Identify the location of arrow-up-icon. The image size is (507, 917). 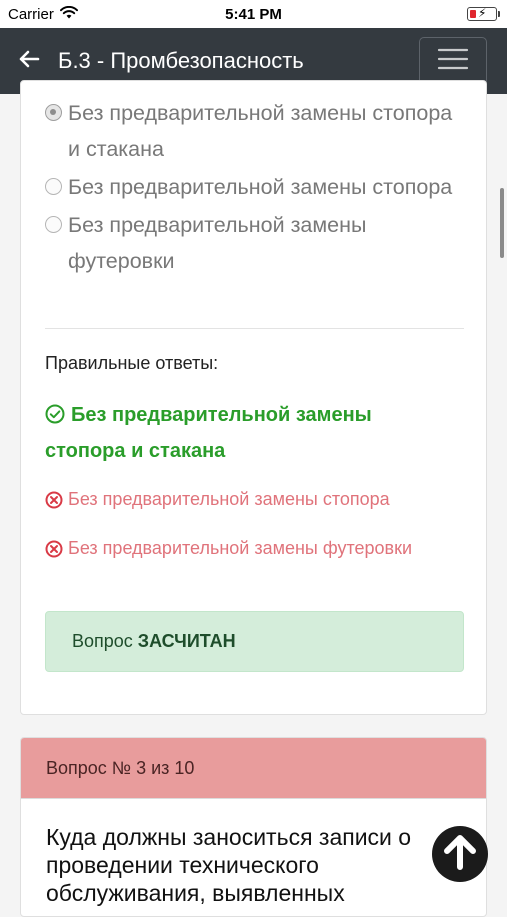
(460, 854).